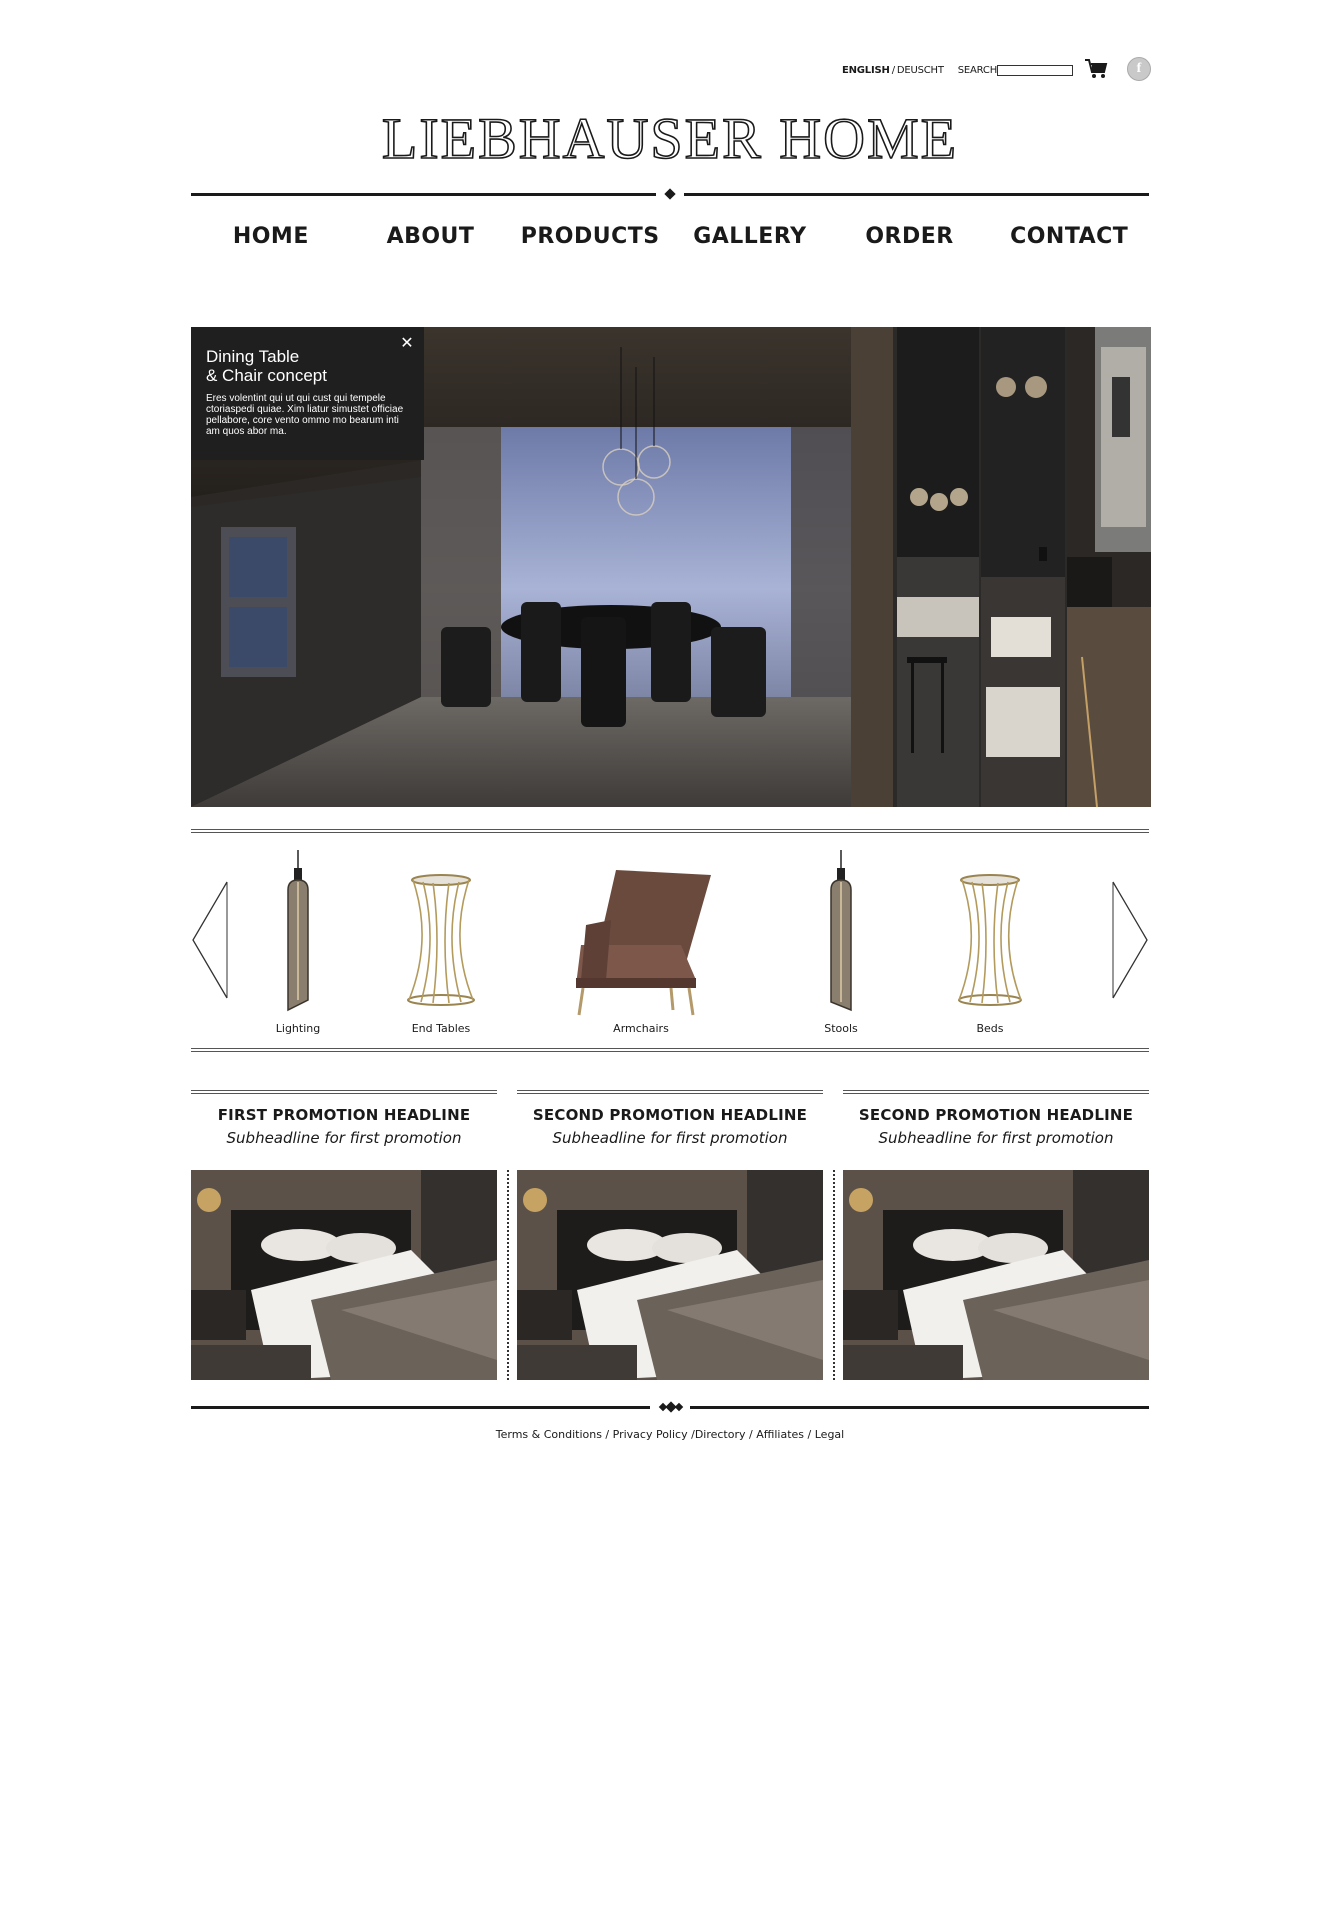  I want to click on search-input, so click(1035, 70).